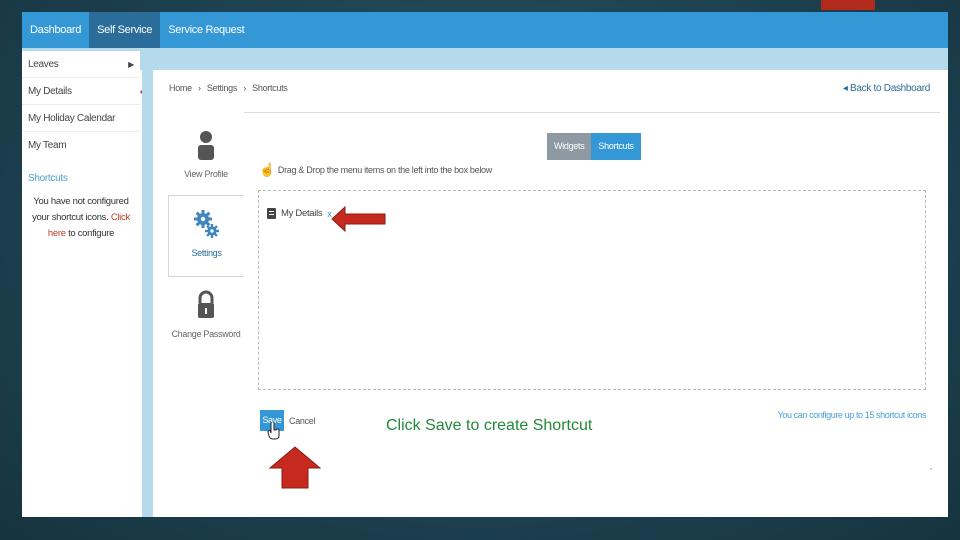  I want to click on annotation-caption: Click Save to create Shortcut, so click(489, 425).